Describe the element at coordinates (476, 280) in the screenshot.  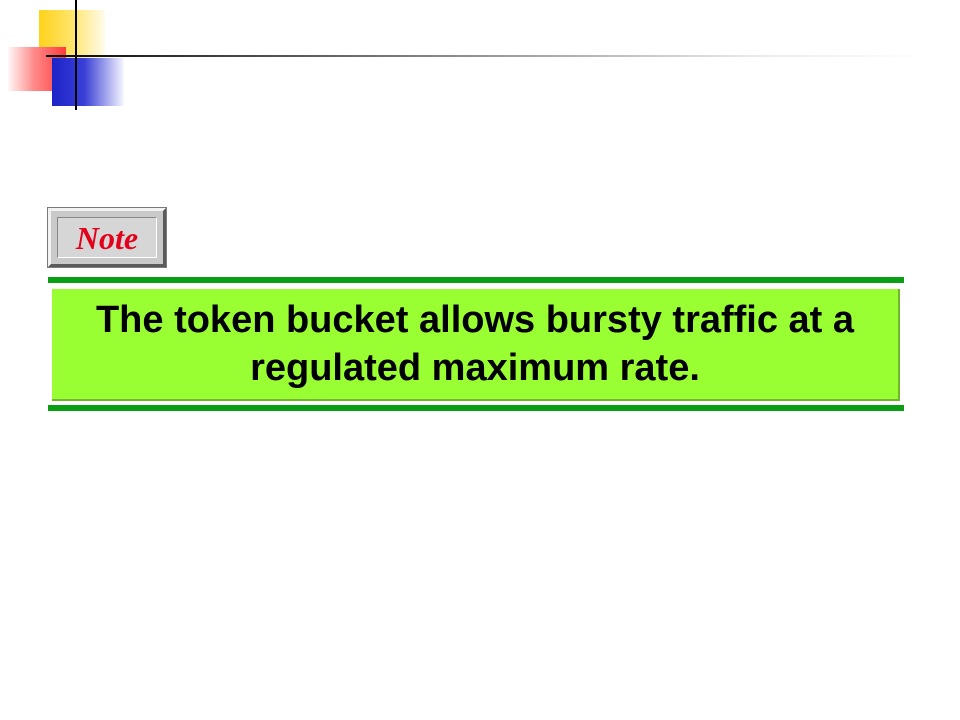
I see `top-green-rule` at that location.